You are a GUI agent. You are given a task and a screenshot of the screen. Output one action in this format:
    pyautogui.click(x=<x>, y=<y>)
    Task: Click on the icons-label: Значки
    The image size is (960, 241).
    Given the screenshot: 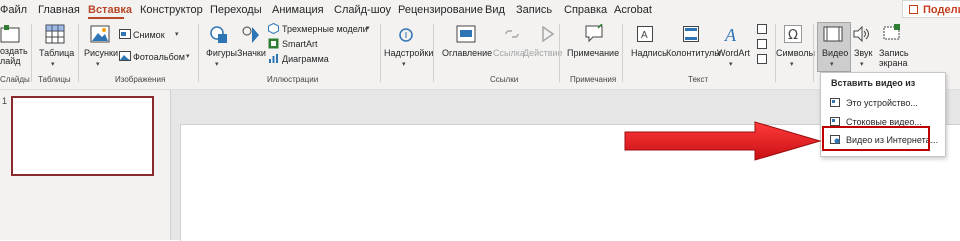 What is the action you would take?
    pyautogui.click(x=251, y=53)
    